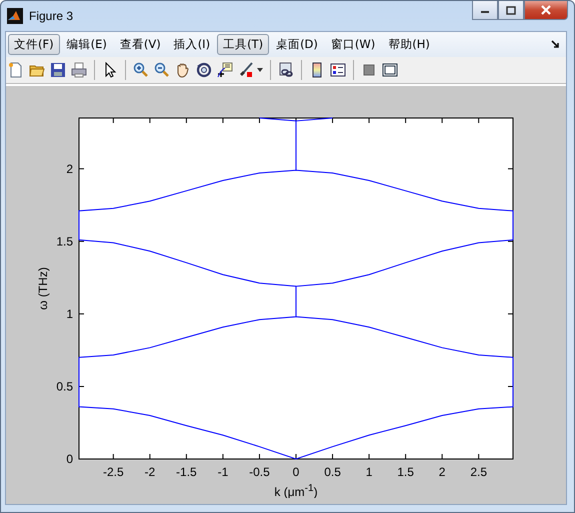 The height and width of the screenshot is (513, 575). What do you see at coordinates (296, 472) in the screenshot?
I see `x-tick-label: 0` at bounding box center [296, 472].